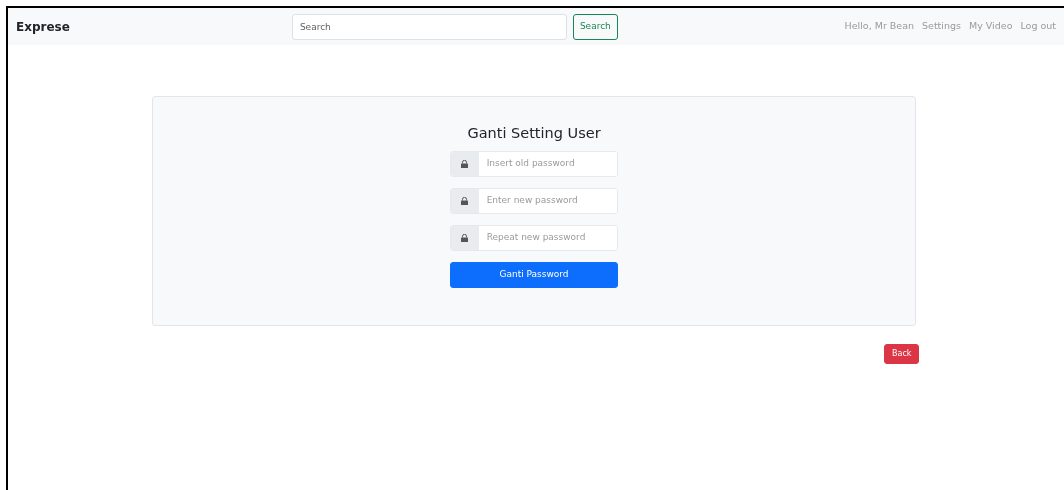 This screenshot has width=1064, height=490. I want to click on search-button: Search, so click(595, 26).